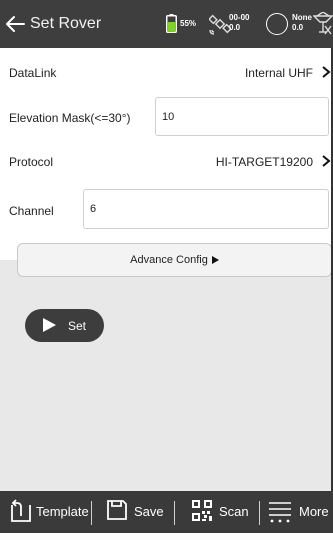  Describe the element at coordinates (169, 260) in the screenshot. I see `advance-config-label: Advance Config` at that location.